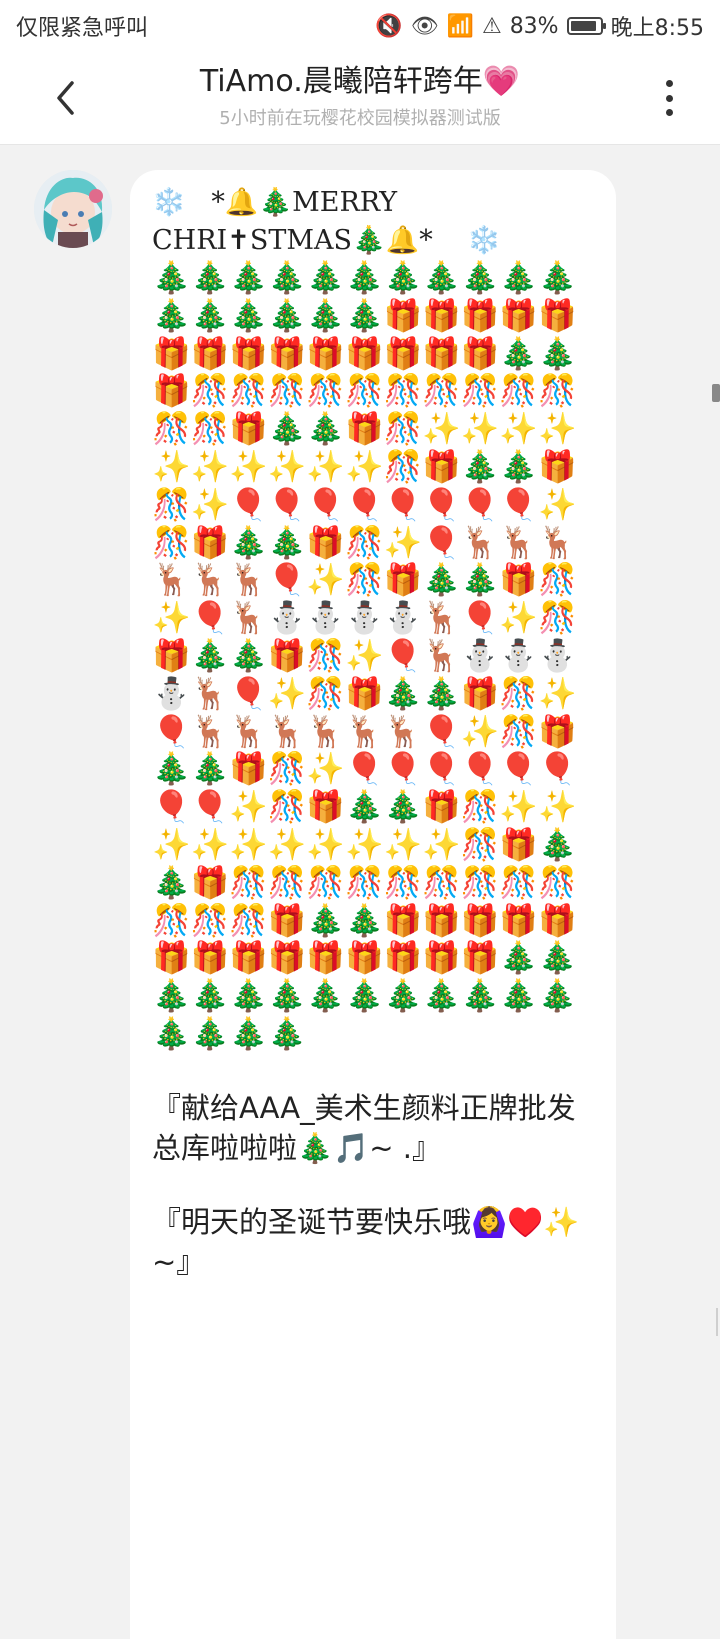  I want to click on scrollbar-thumb, so click(716, 393).